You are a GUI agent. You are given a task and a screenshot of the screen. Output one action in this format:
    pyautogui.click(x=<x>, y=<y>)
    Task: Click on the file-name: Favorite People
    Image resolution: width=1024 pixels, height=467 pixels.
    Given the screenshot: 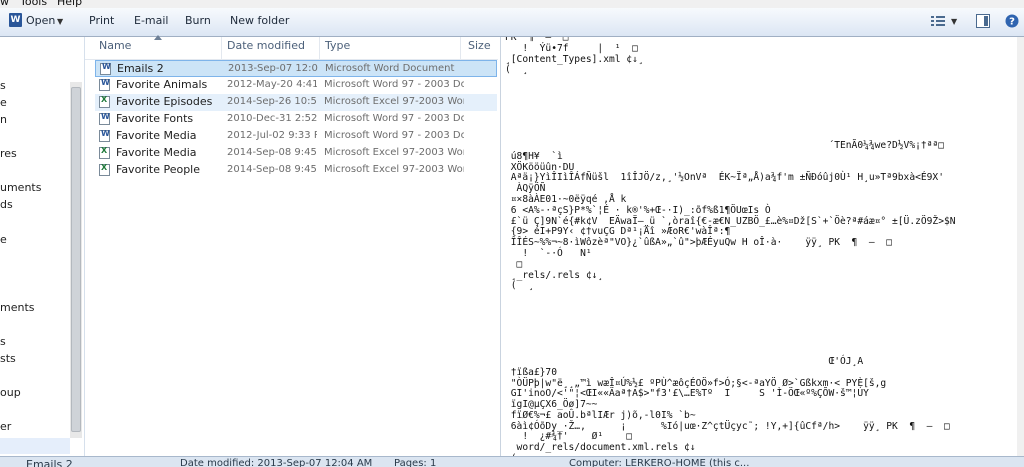 What is the action you would take?
    pyautogui.click(x=158, y=169)
    